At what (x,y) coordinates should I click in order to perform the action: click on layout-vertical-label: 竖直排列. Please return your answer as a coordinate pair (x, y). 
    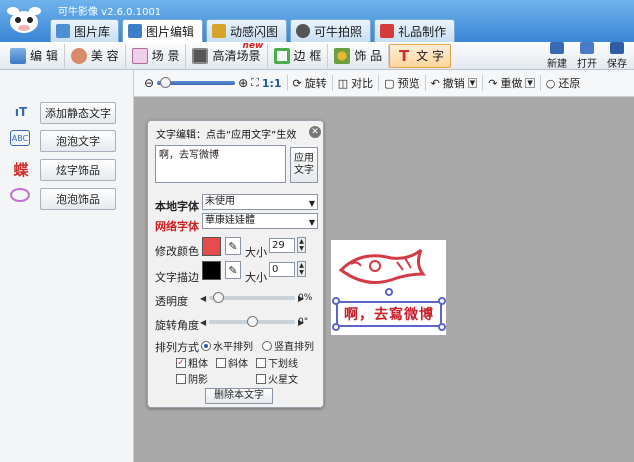
    Looking at the image, I should click on (294, 347).